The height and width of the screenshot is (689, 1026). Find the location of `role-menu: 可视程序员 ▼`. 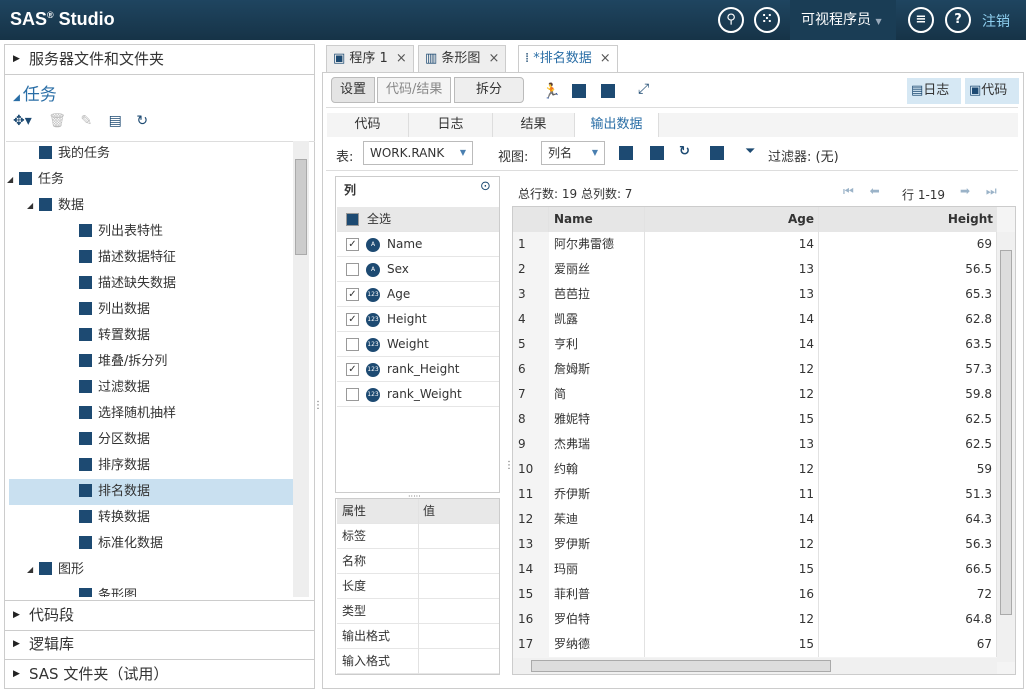

role-menu: 可视程序员 ▼ is located at coordinates (843, 20).